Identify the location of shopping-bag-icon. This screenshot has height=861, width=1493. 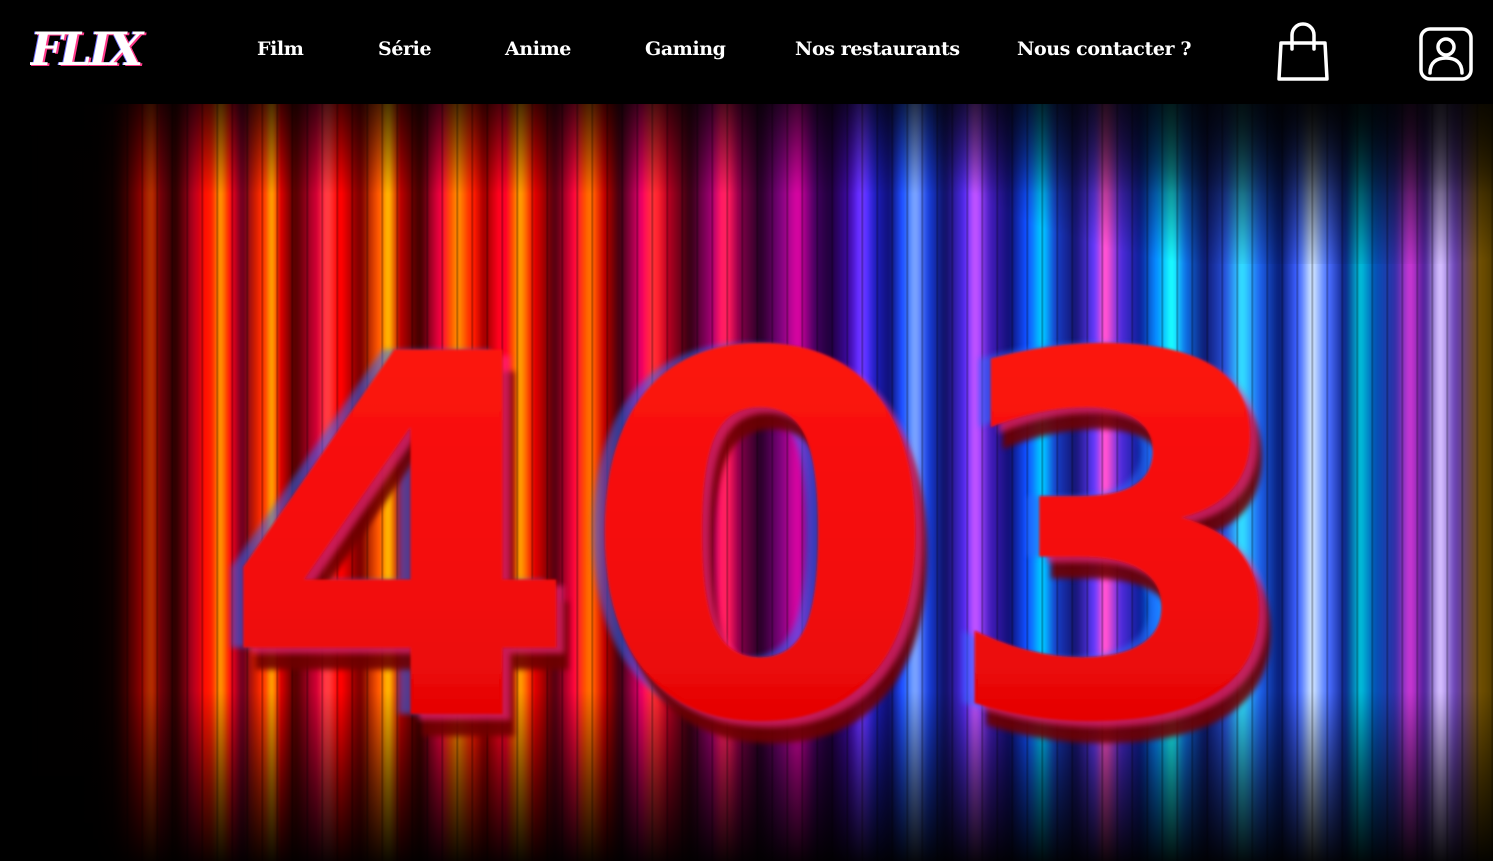
(1303, 51).